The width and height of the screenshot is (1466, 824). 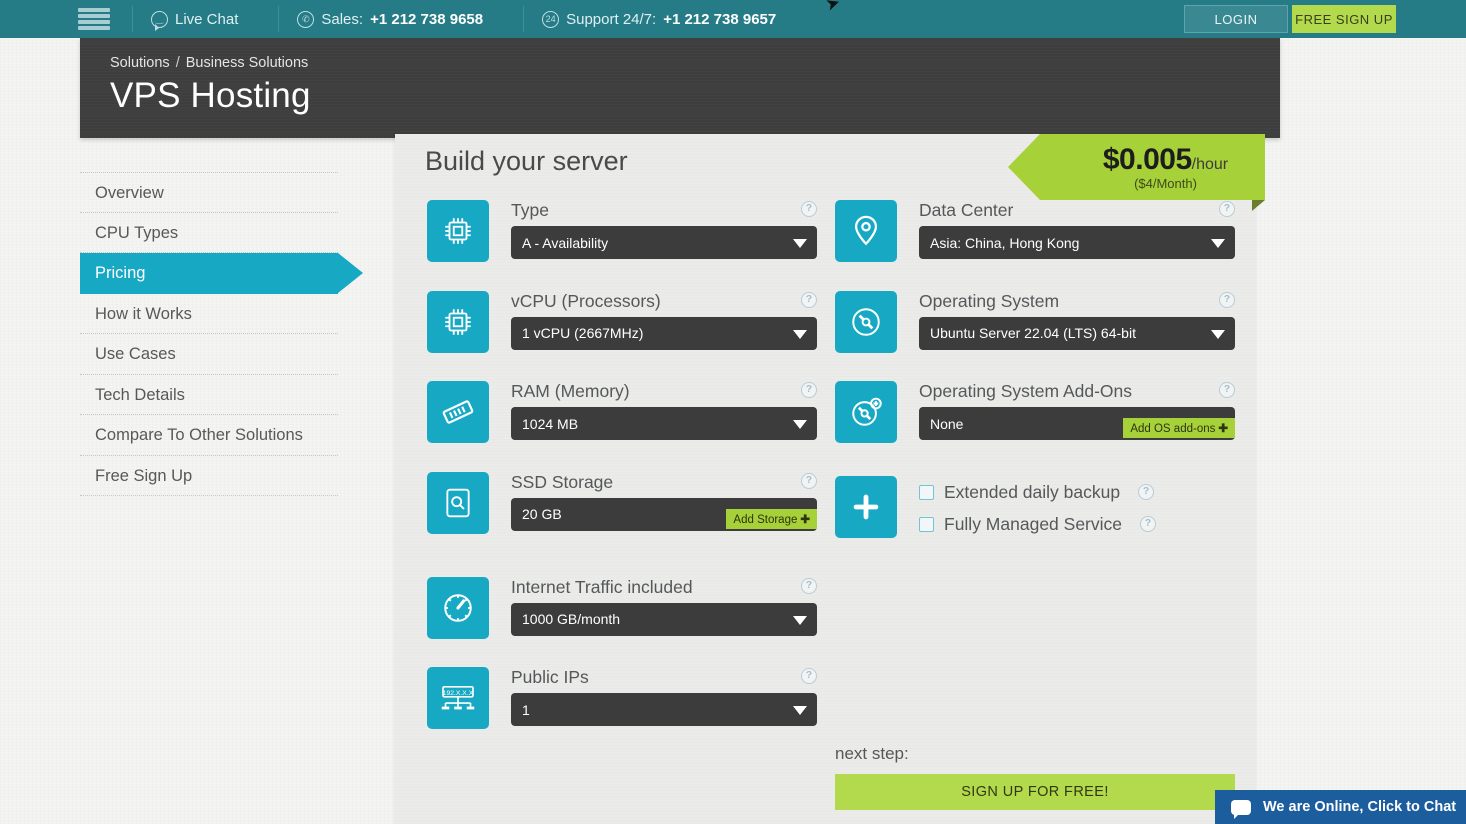 What do you see at coordinates (664, 501) in the screenshot?
I see `field-body: SSD Storage ? 20 GB Add Storage ✚` at bounding box center [664, 501].